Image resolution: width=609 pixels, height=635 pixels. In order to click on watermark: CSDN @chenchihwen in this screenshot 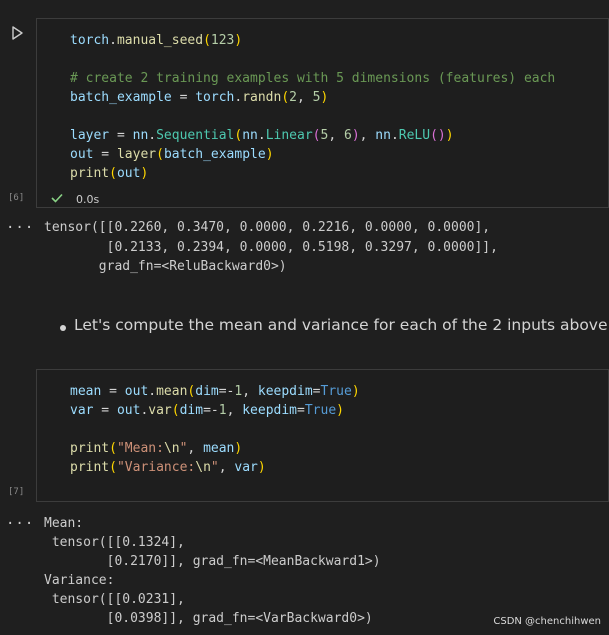, I will do `click(547, 621)`.